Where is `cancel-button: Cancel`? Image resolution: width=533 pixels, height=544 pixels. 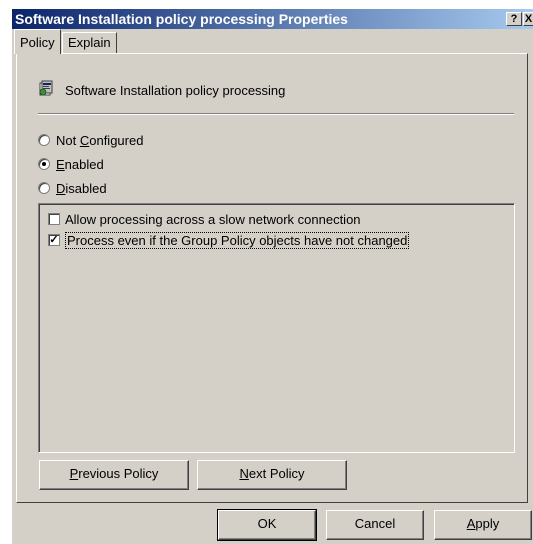
cancel-button: Cancel is located at coordinates (375, 525).